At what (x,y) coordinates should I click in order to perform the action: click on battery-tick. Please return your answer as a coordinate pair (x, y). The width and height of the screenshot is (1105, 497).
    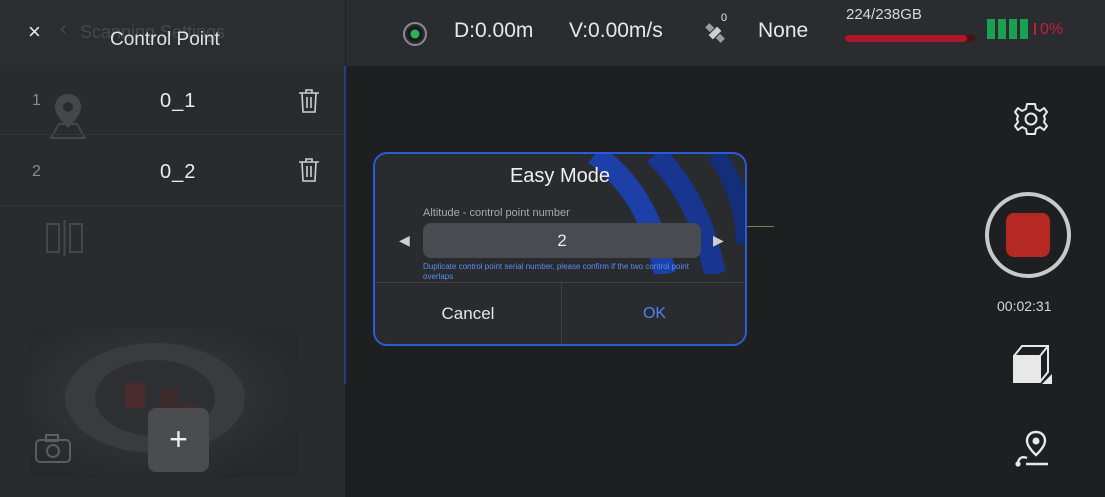
    Looking at the image, I should click on (1035, 29).